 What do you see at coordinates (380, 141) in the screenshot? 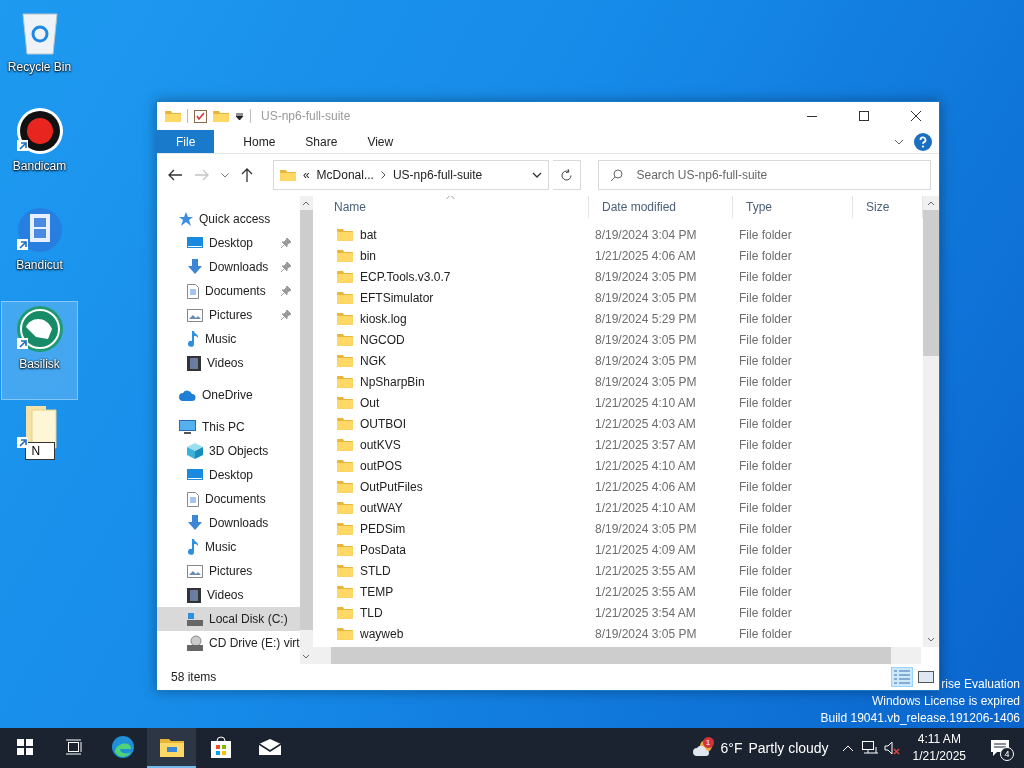
I see `ribbon-tab: View` at bounding box center [380, 141].